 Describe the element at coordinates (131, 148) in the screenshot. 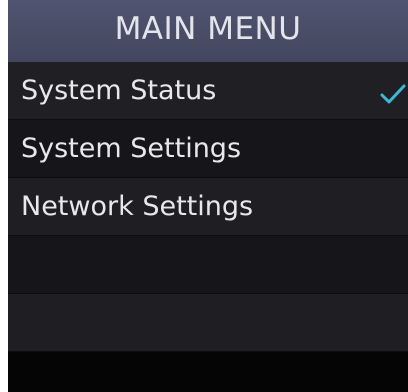

I see `menu-item-label: System Settings` at that location.